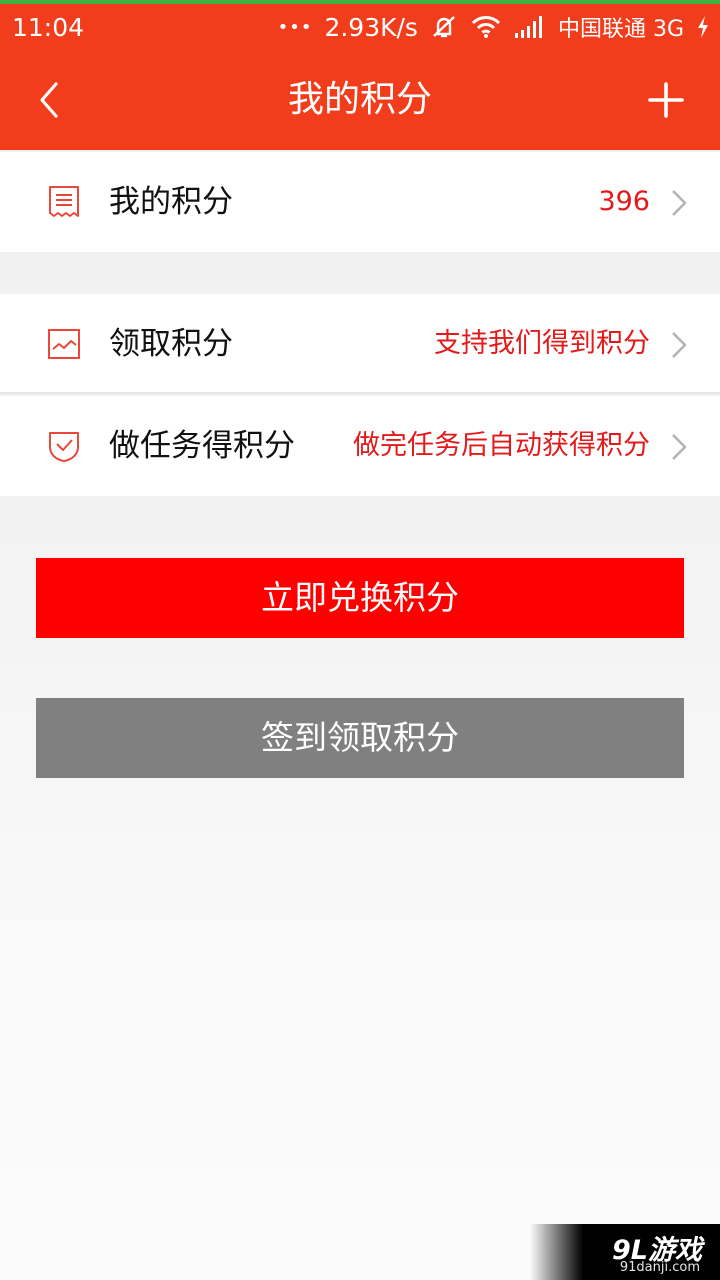 This screenshot has height=1280, width=720. Describe the element at coordinates (64, 446) in the screenshot. I see `shield-check-icon` at that location.